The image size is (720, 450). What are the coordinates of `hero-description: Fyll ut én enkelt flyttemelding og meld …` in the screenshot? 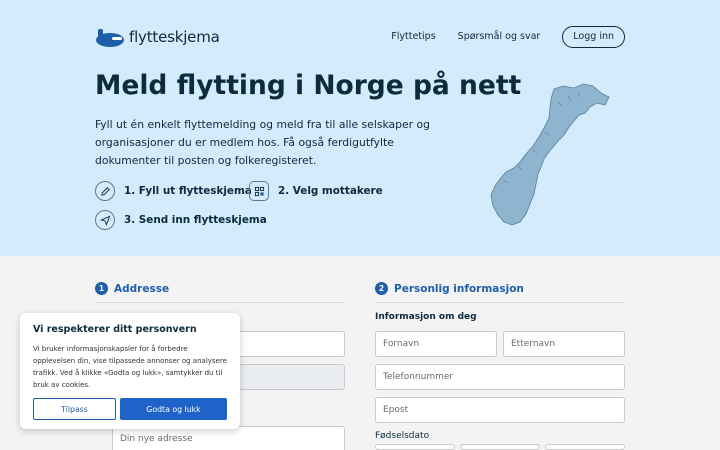 It's located at (262, 142).